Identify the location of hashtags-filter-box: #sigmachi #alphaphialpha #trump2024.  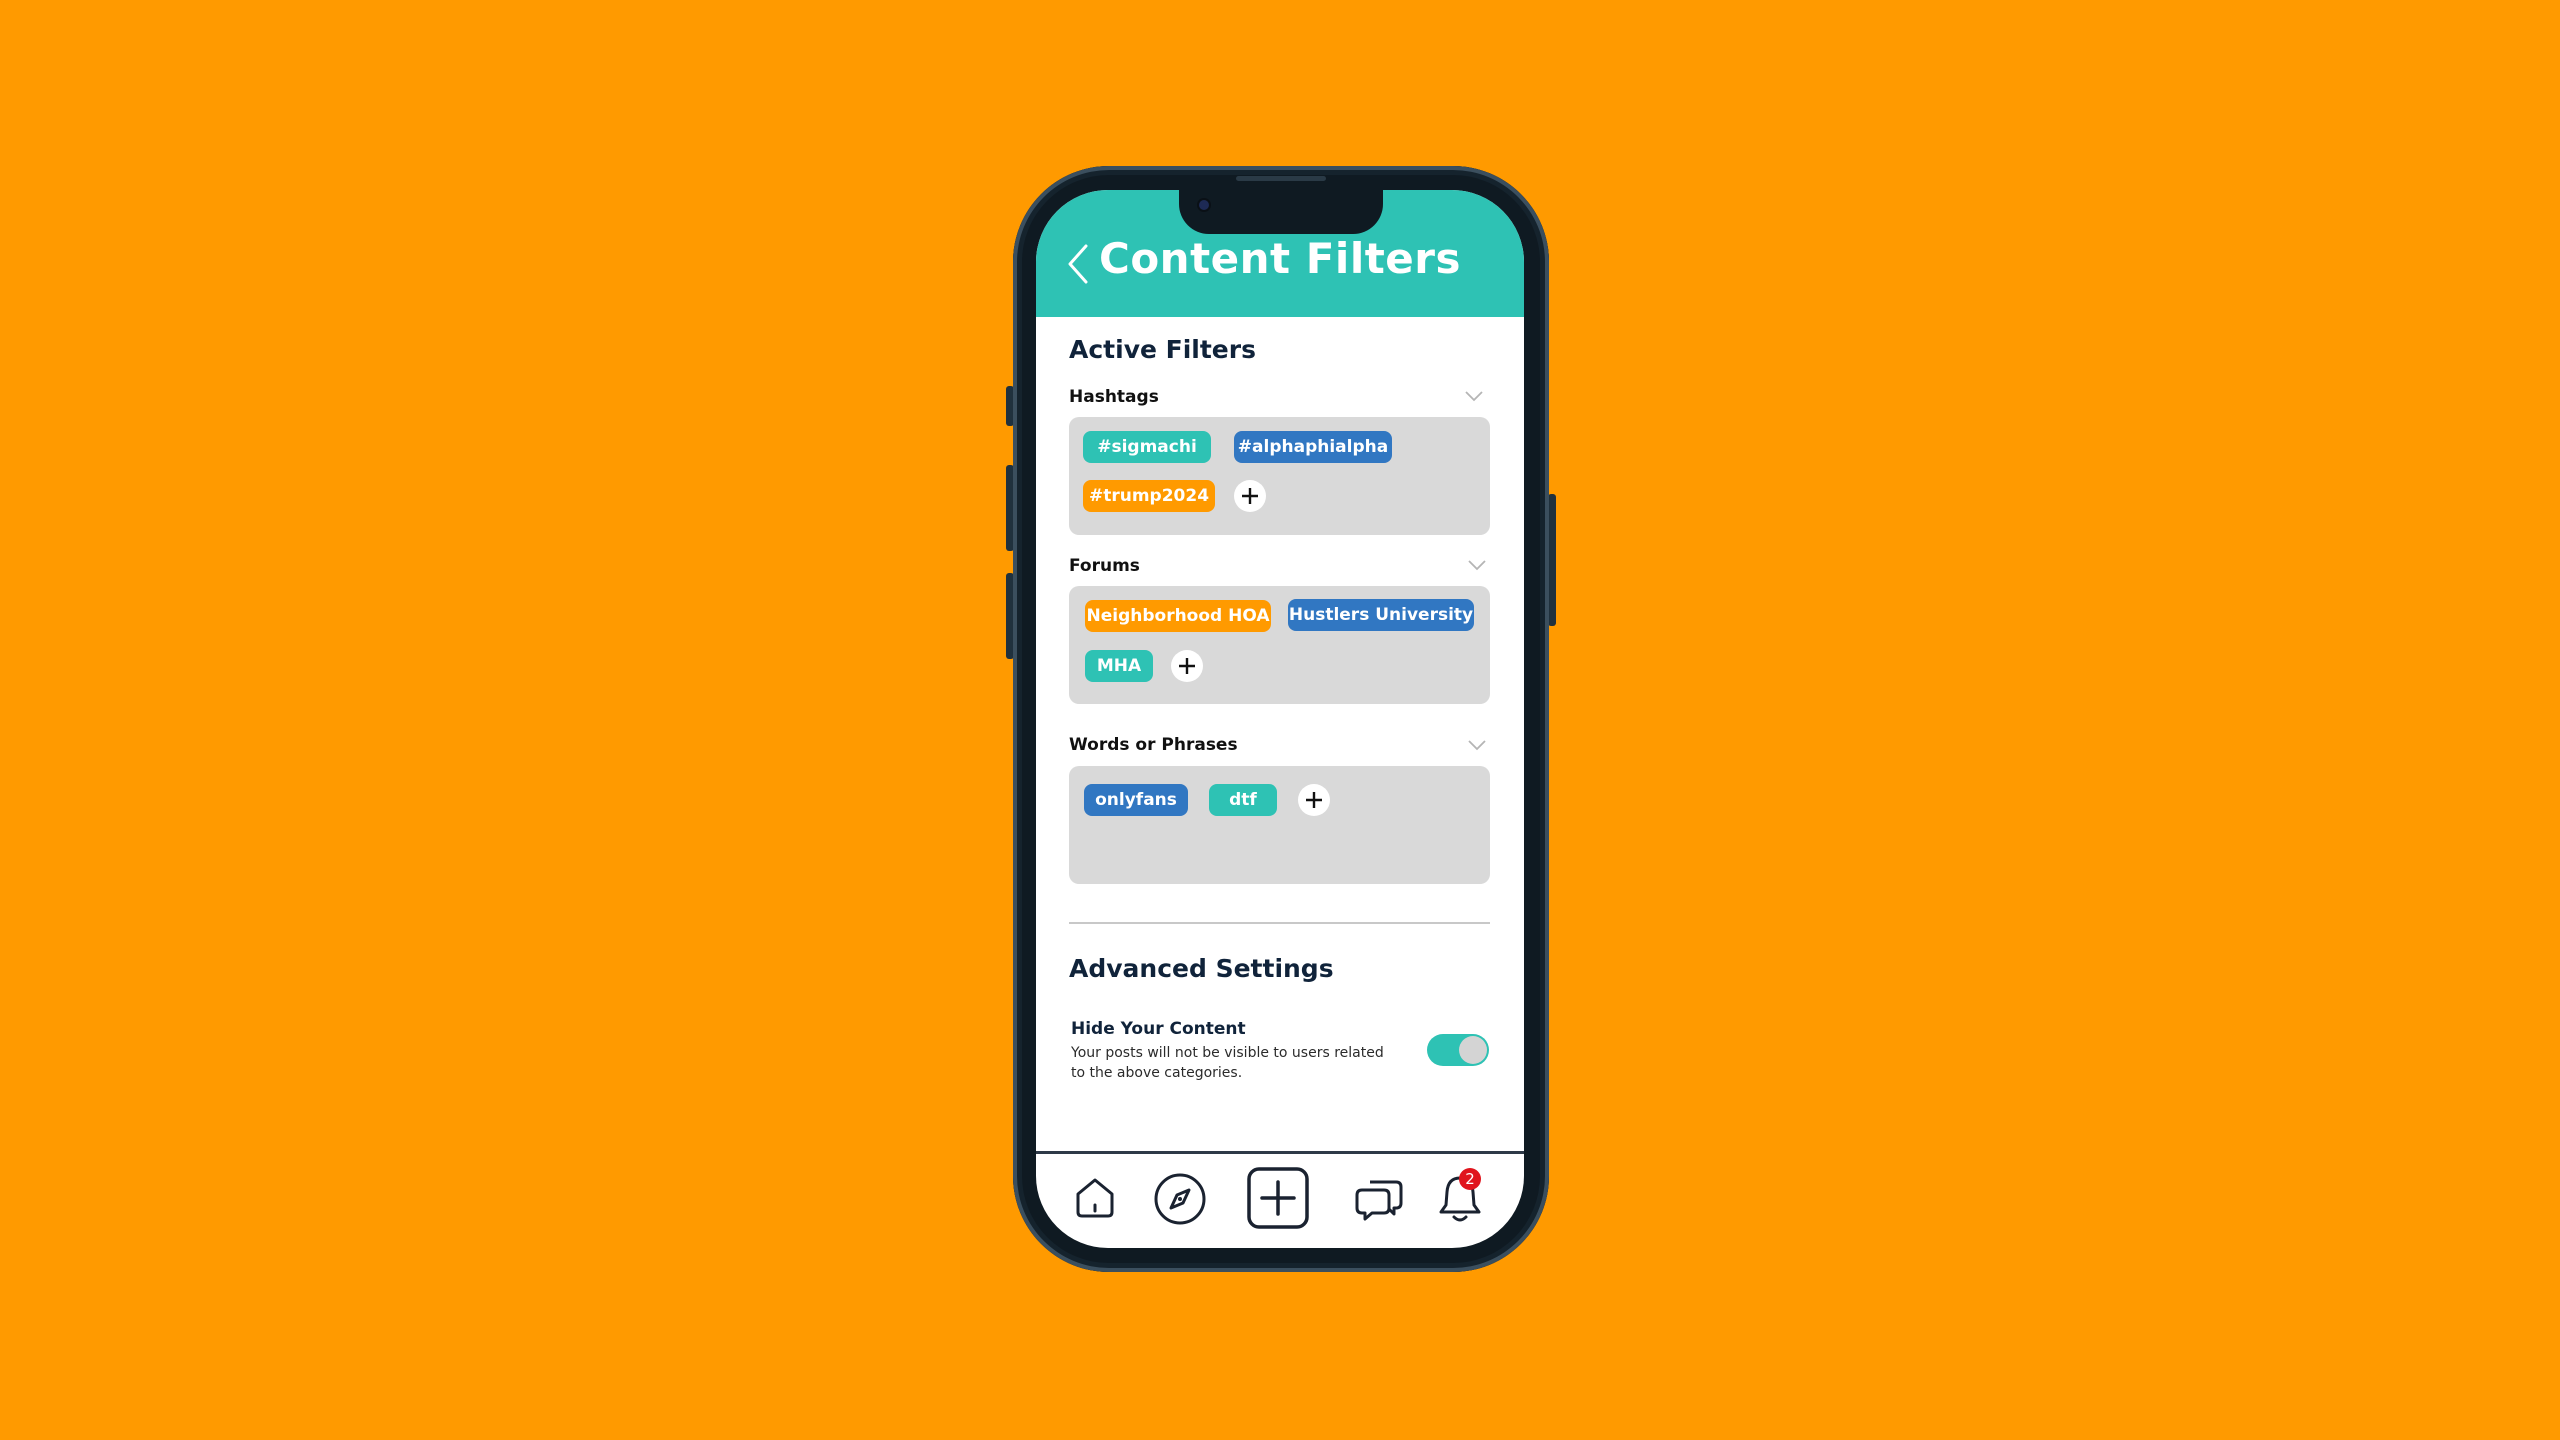
(1279, 476).